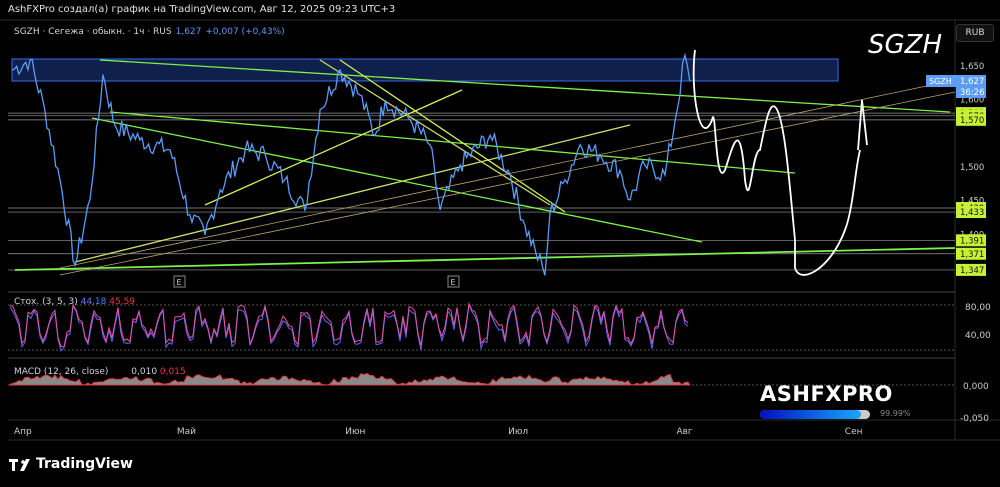 The width and height of the screenshot is (1000, 487). Describe the element at coordinates (905, 45) in the screenshot. I see `symbol-watermark: SGZH` at that location.